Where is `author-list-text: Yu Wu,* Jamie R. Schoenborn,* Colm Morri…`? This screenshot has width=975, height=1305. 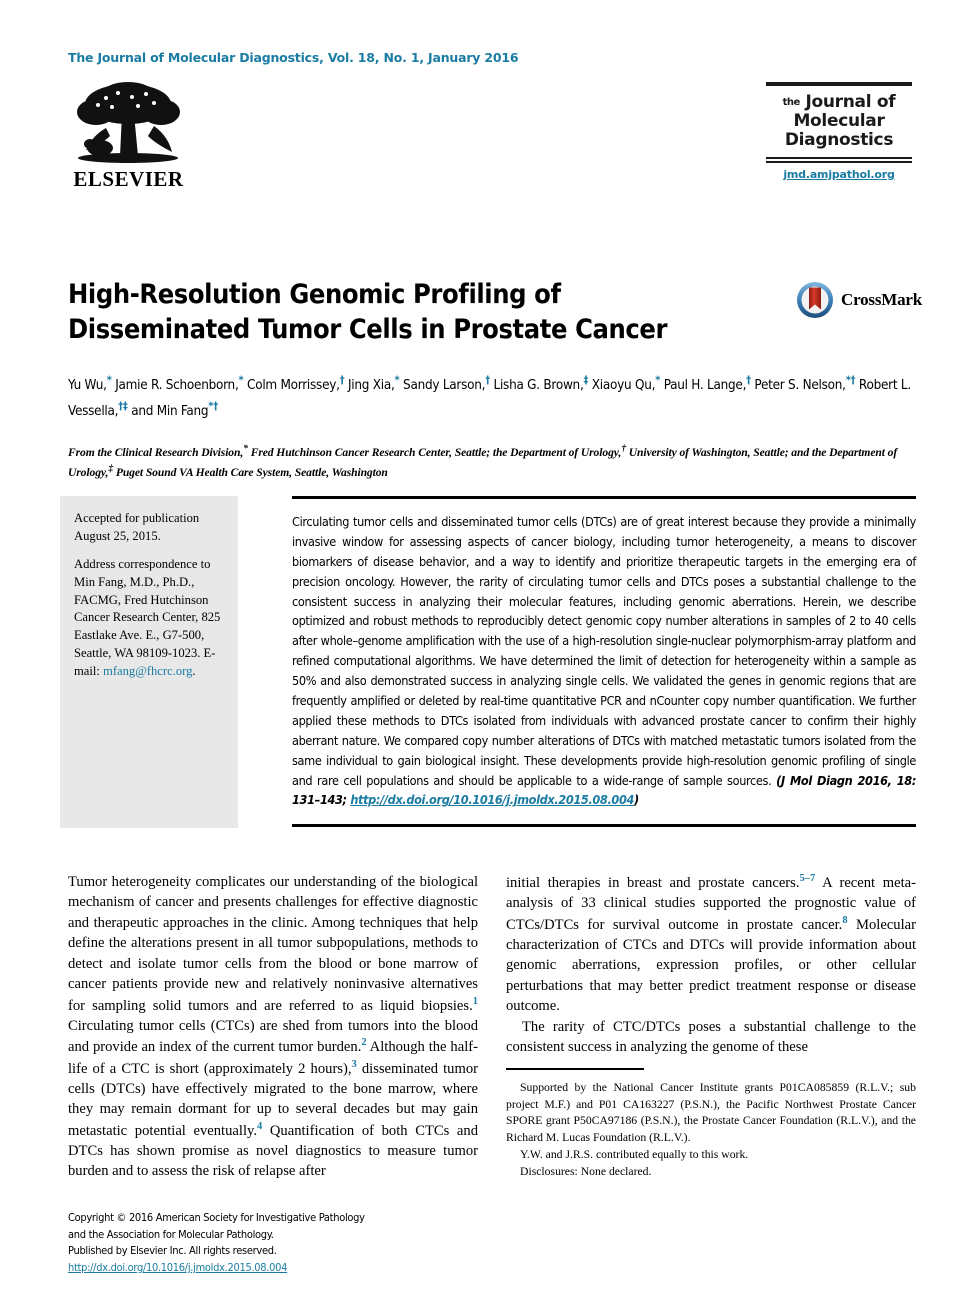 author-list-text: Yu Wu,* Jamie R. Schoenborn,* Colm Morri… is located at coordinates (489, 396).